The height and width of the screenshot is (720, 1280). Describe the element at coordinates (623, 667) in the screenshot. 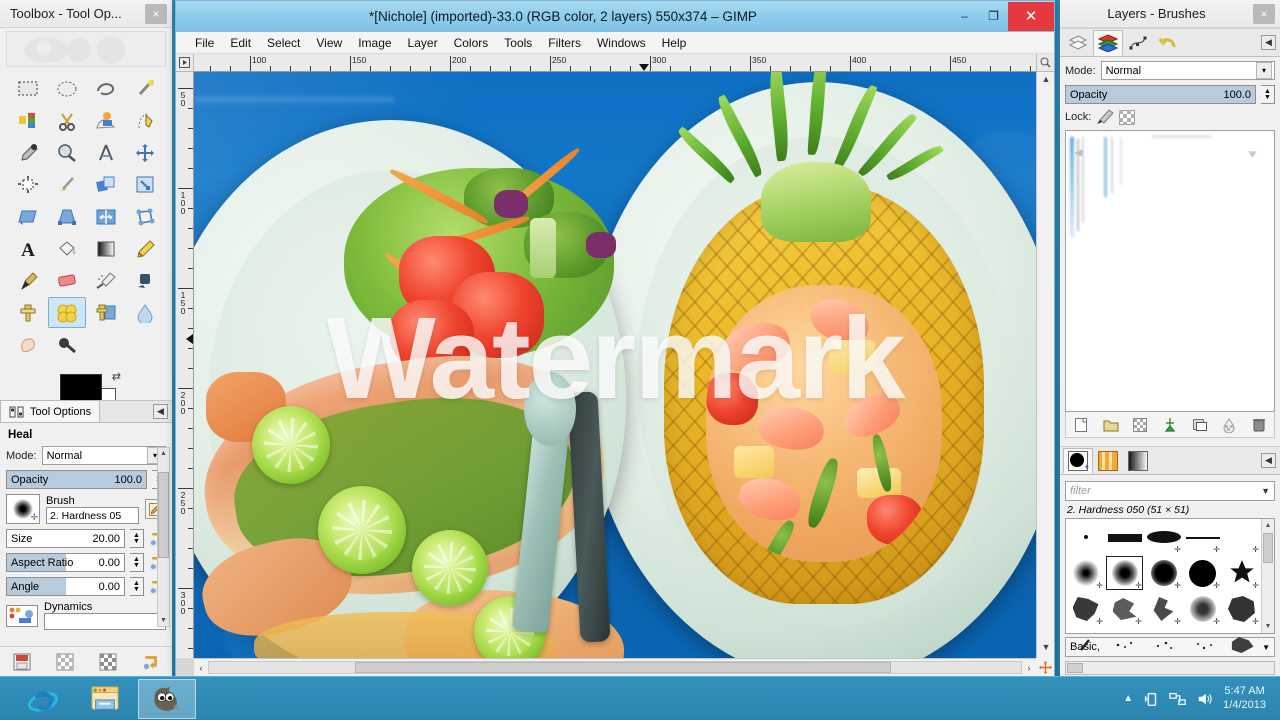

I see `hscroll-thumb` at that location.